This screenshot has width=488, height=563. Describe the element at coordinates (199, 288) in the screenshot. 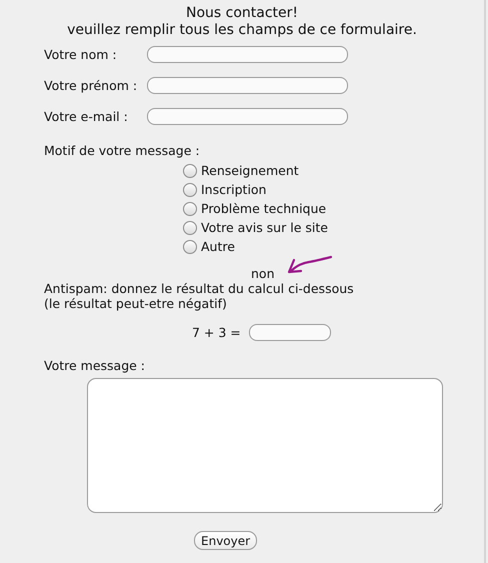

I see `antispam-text: Antispam: donnez le résultat du calcul ci-dessous` at that location.